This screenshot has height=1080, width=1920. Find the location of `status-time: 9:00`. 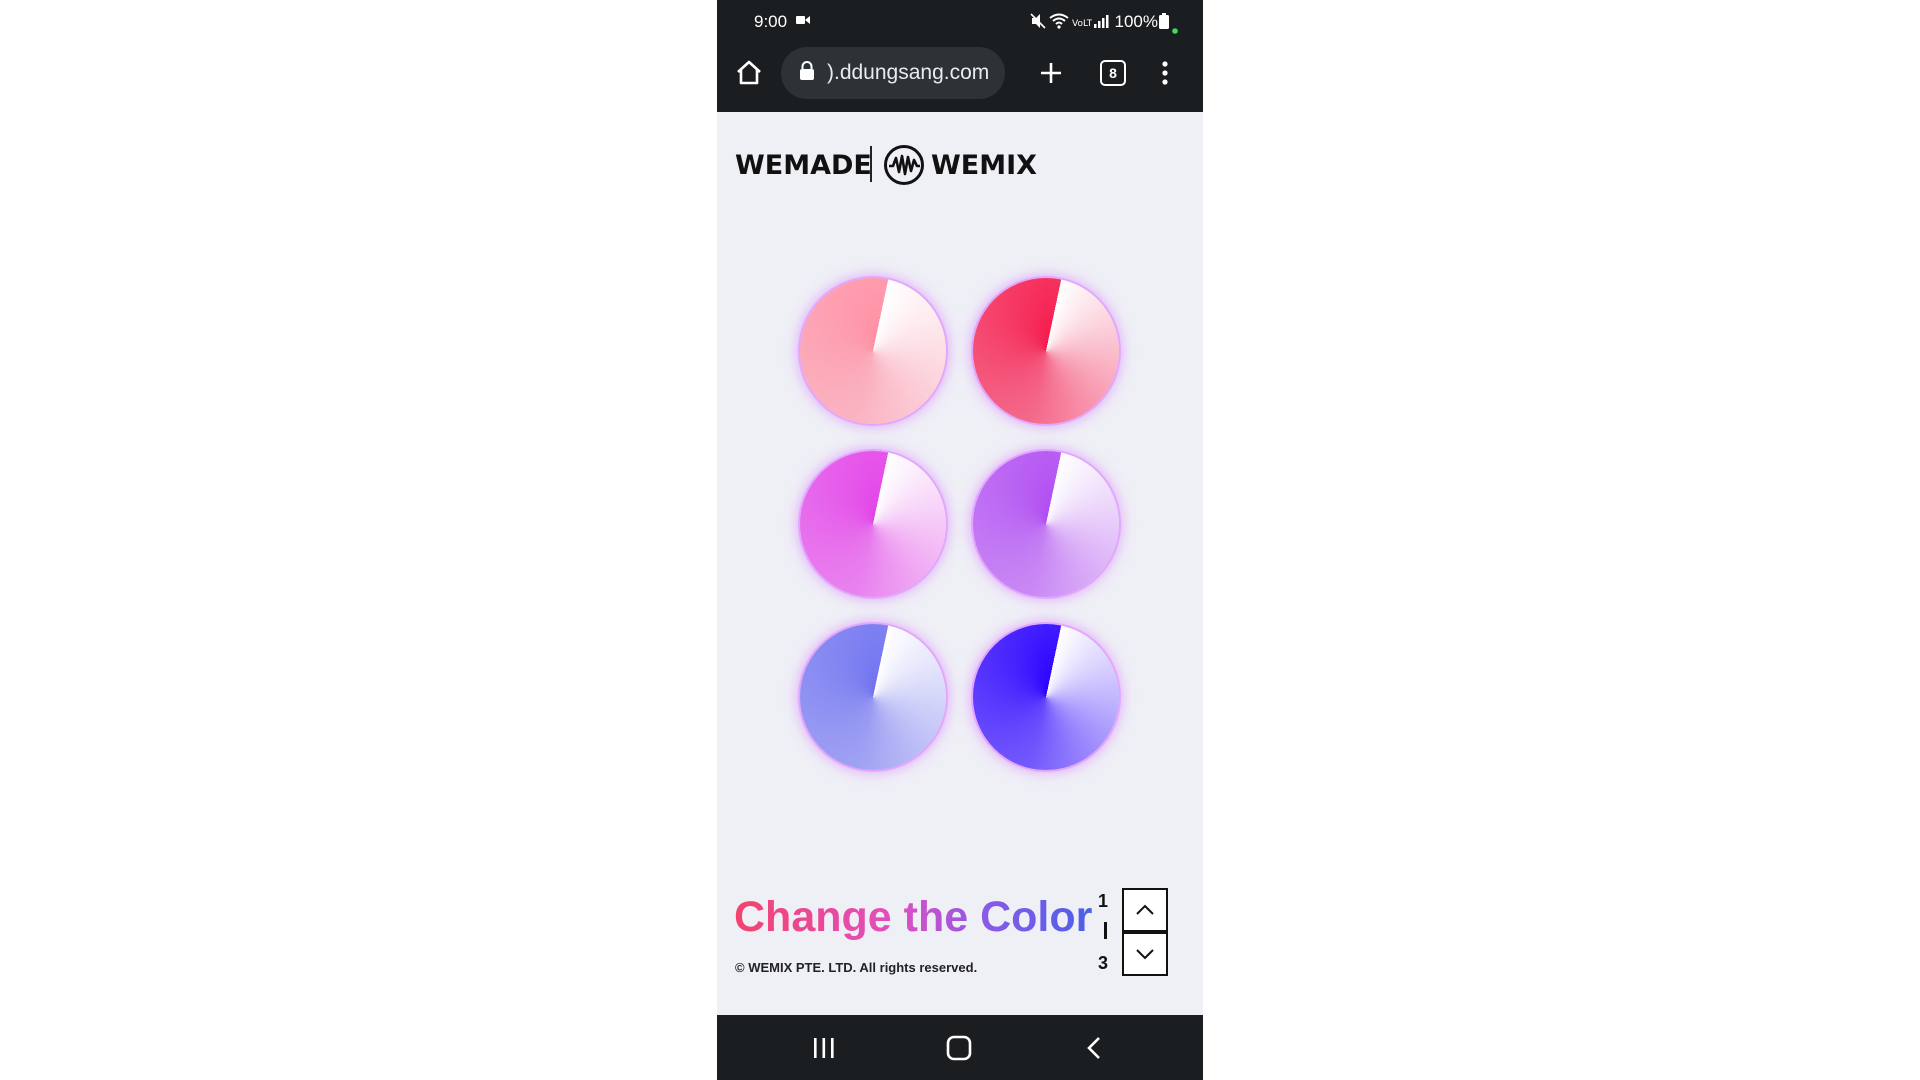

status-time: 9:00 is located at coordinates (771, 21).